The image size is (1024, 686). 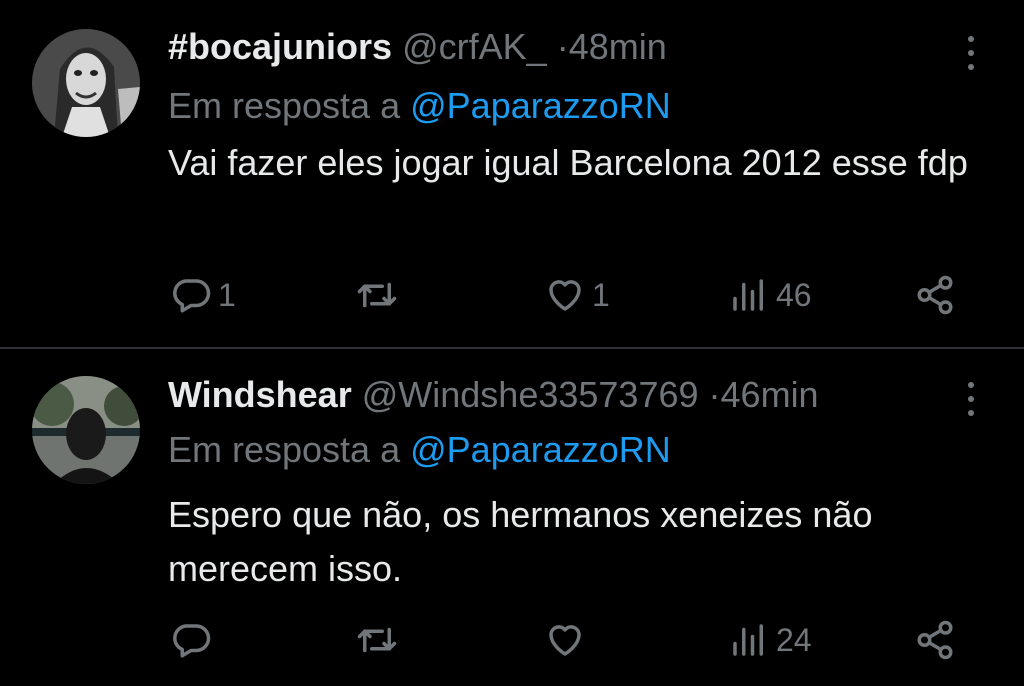 What do you see at coordinates (770, 295) in the screenshot?
I see `views-button: 46` at bounding box center [770, 295].